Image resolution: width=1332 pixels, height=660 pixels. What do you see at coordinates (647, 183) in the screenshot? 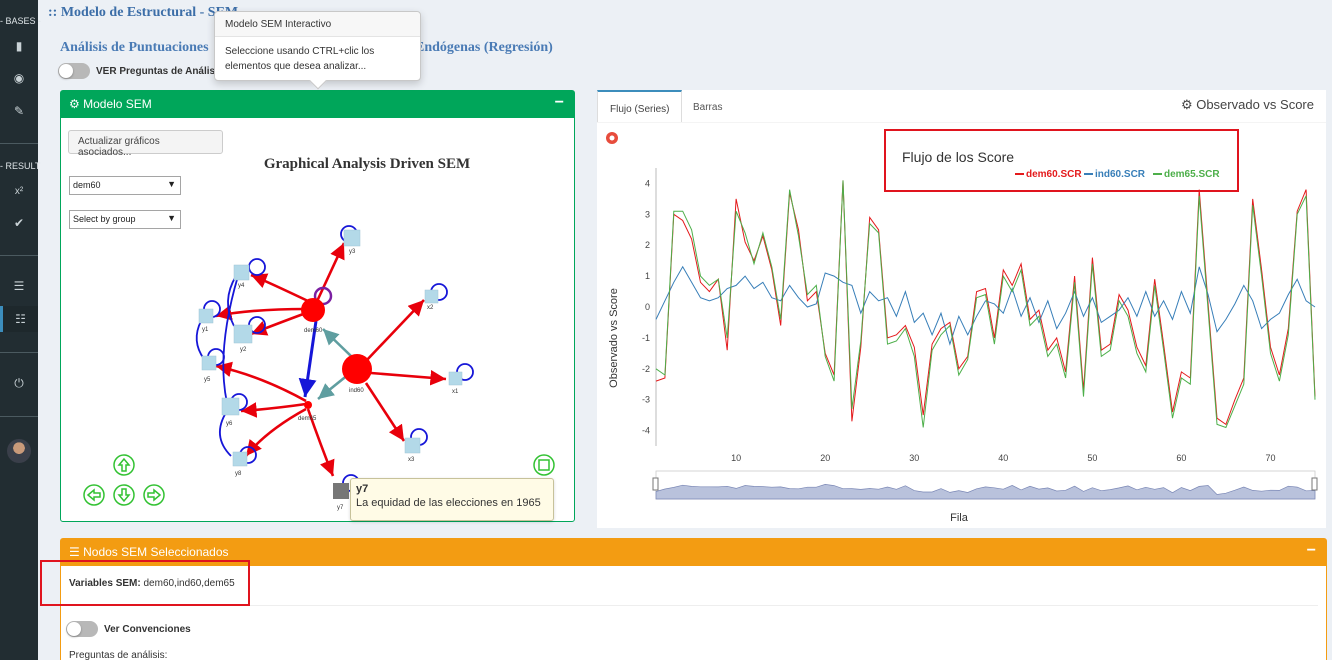
I see `y-tick-label: 4` at bounding box center [647, 183].